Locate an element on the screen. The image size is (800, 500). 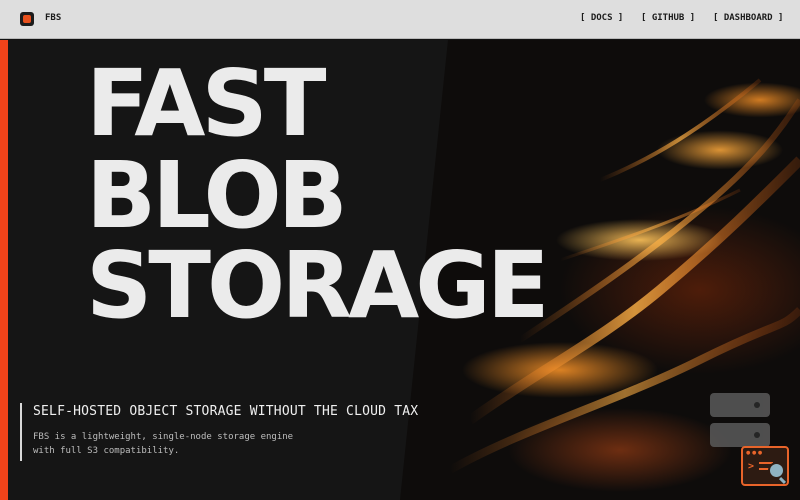
brand-name: FBS is located at coordinates (53, 18).